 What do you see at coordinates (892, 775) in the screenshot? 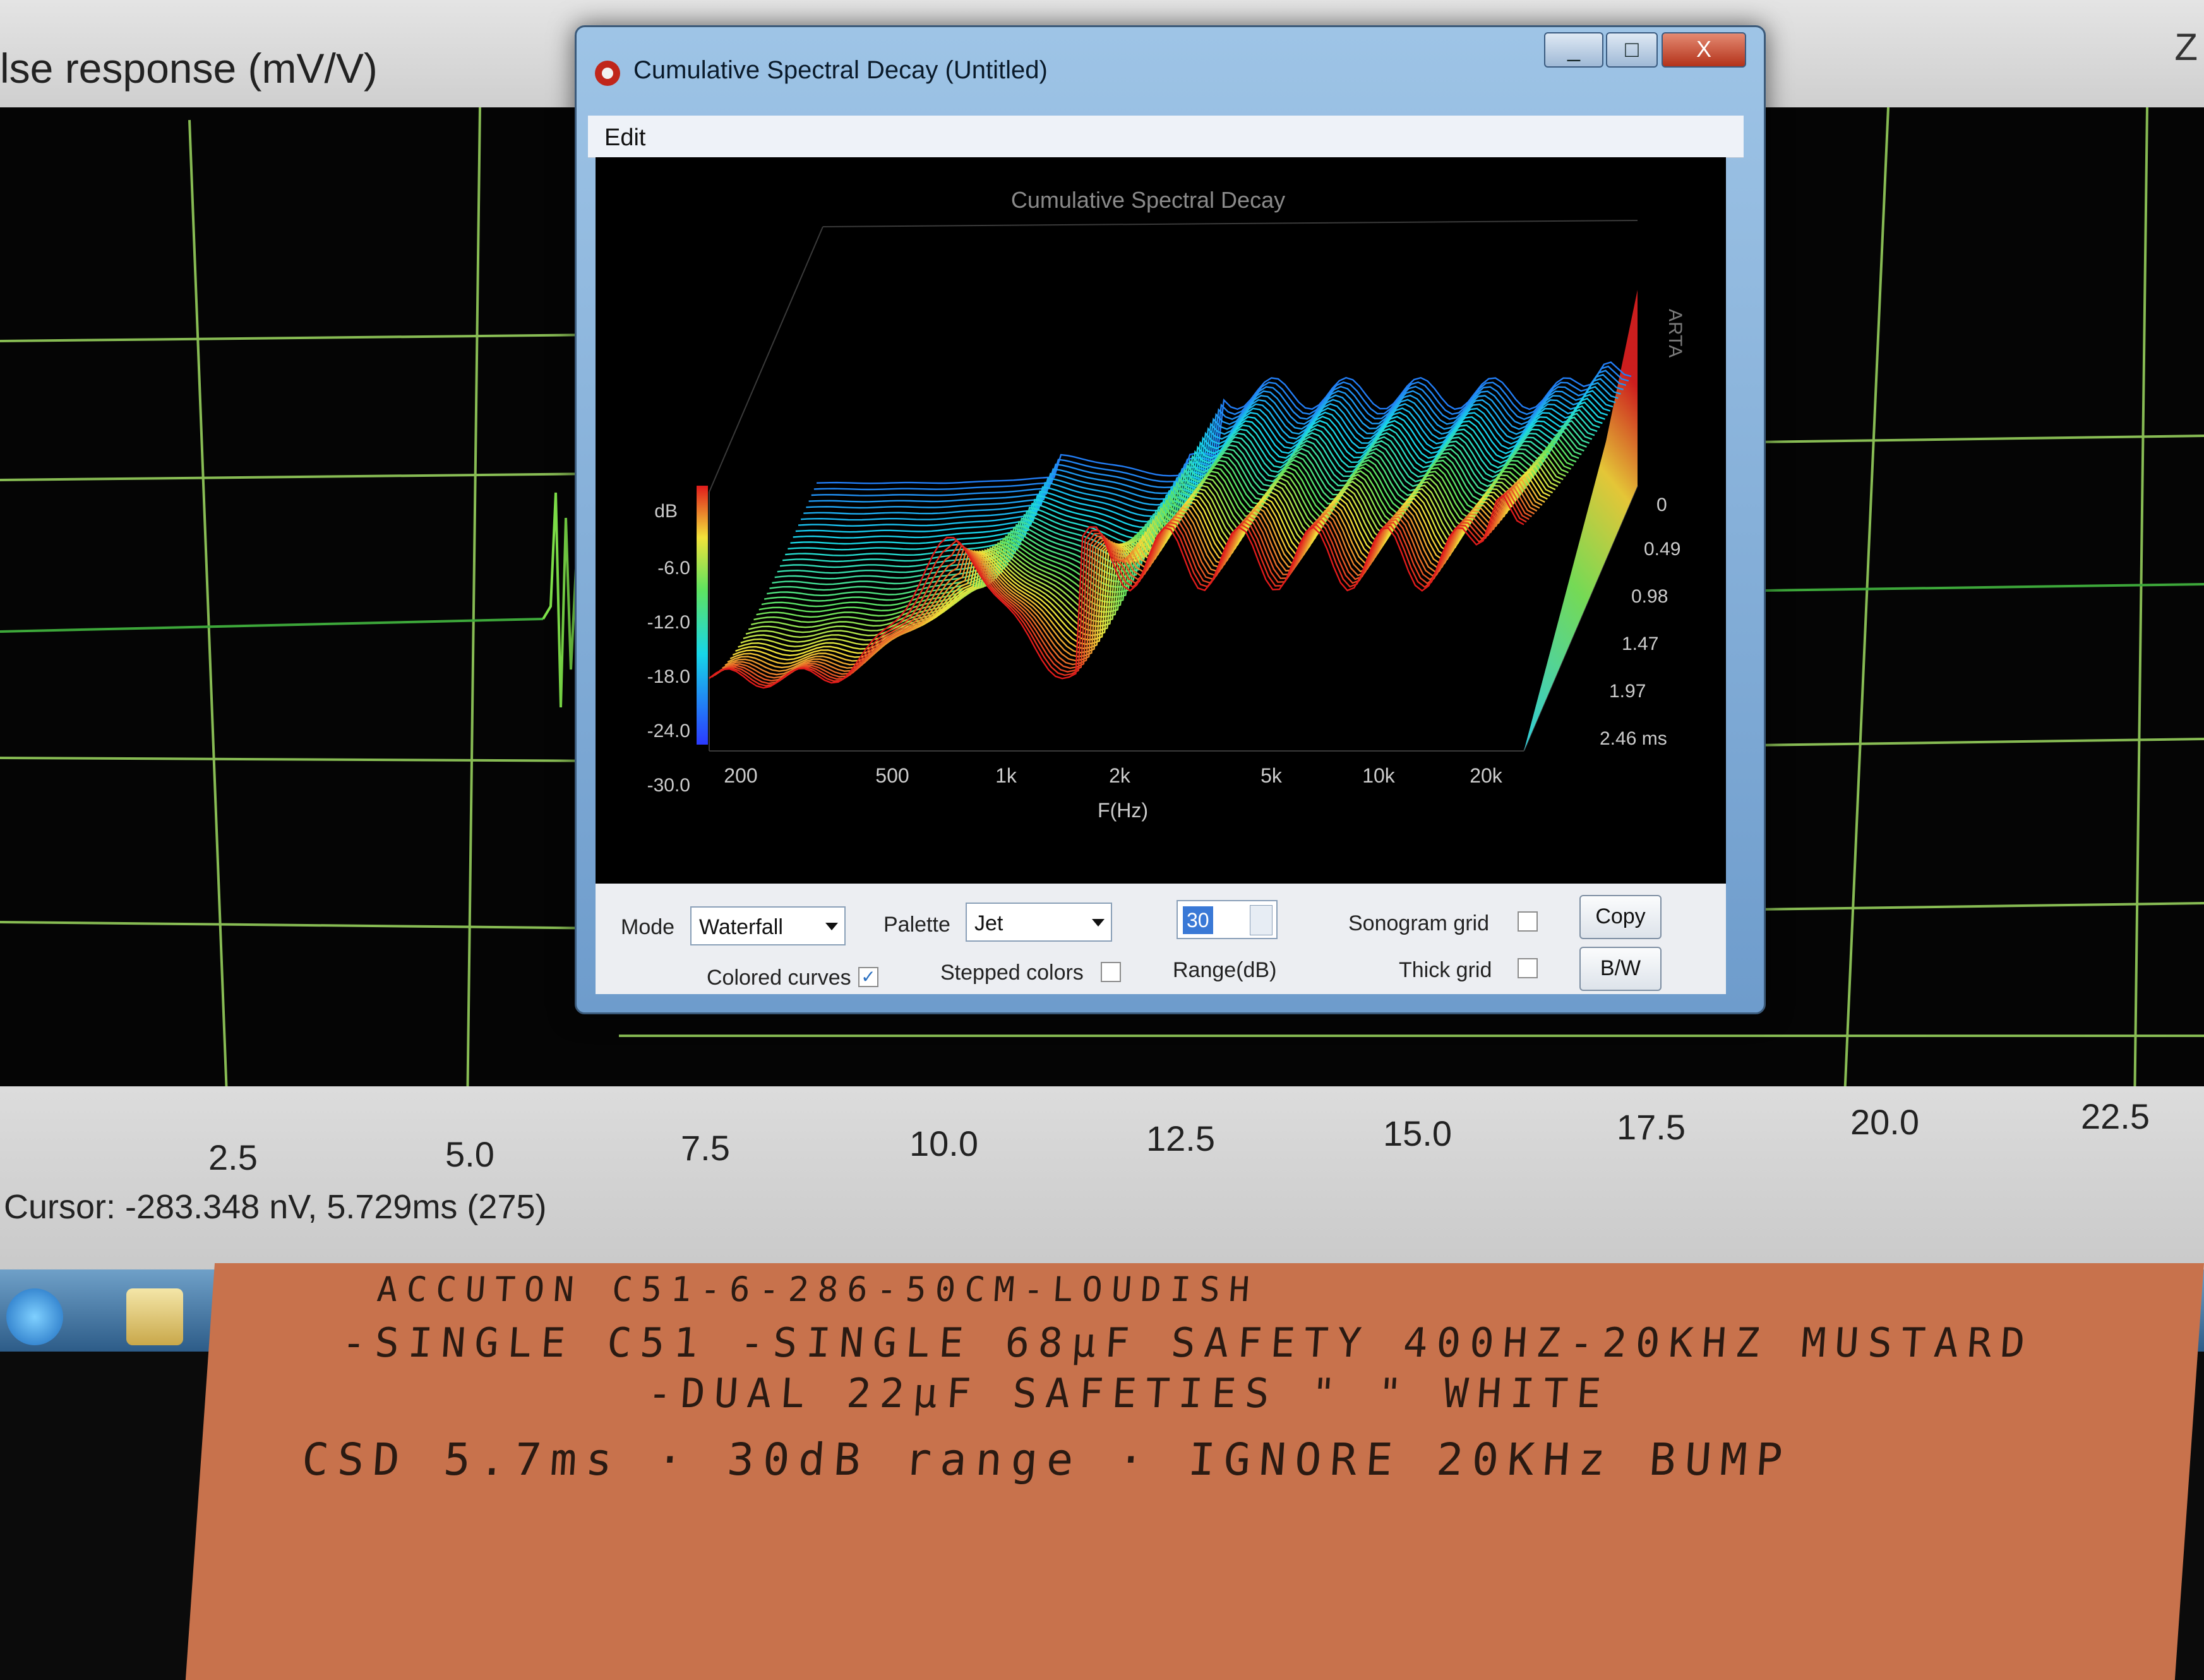
I see `freq-tick: 500` at bounding box center [892, 775].